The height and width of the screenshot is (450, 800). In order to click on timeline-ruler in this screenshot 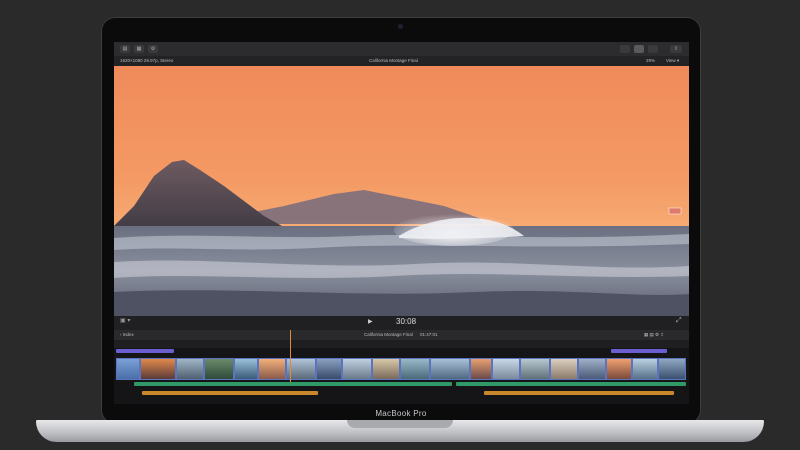, I will do `click(401, 344)`.